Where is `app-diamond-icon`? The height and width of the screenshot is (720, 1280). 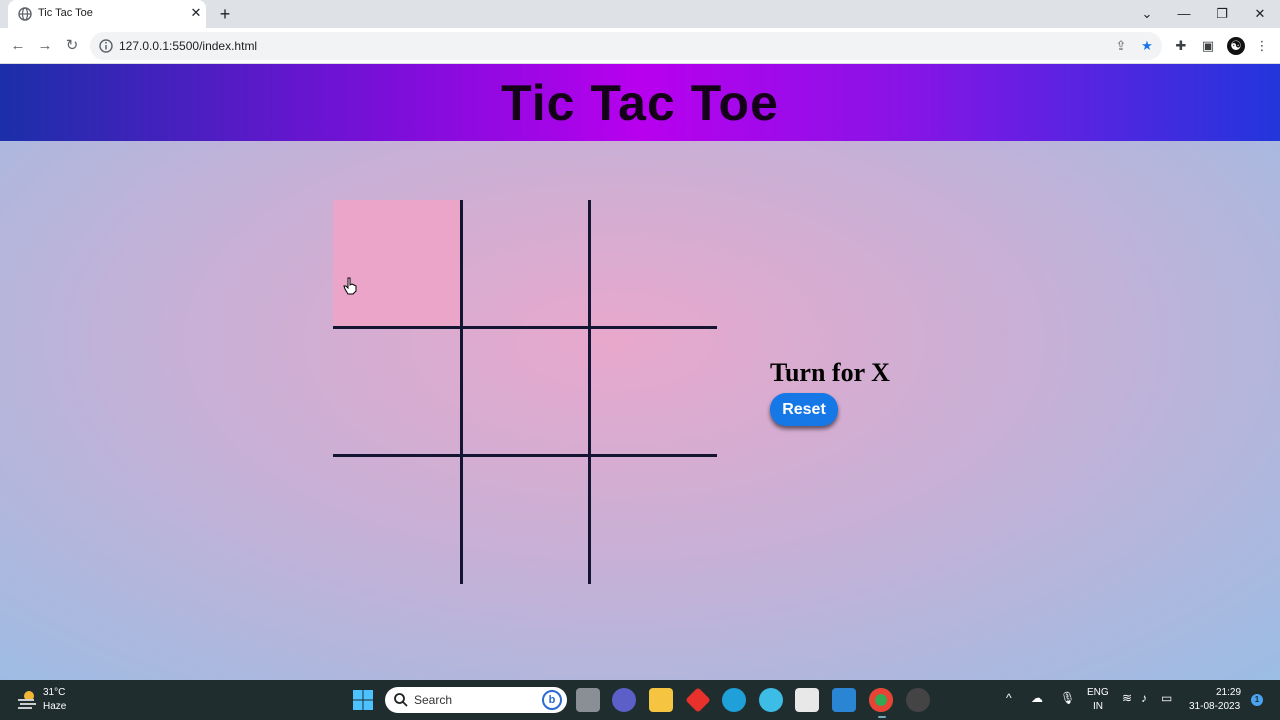
app-diamond-icon is located at coordinates (698, 700).